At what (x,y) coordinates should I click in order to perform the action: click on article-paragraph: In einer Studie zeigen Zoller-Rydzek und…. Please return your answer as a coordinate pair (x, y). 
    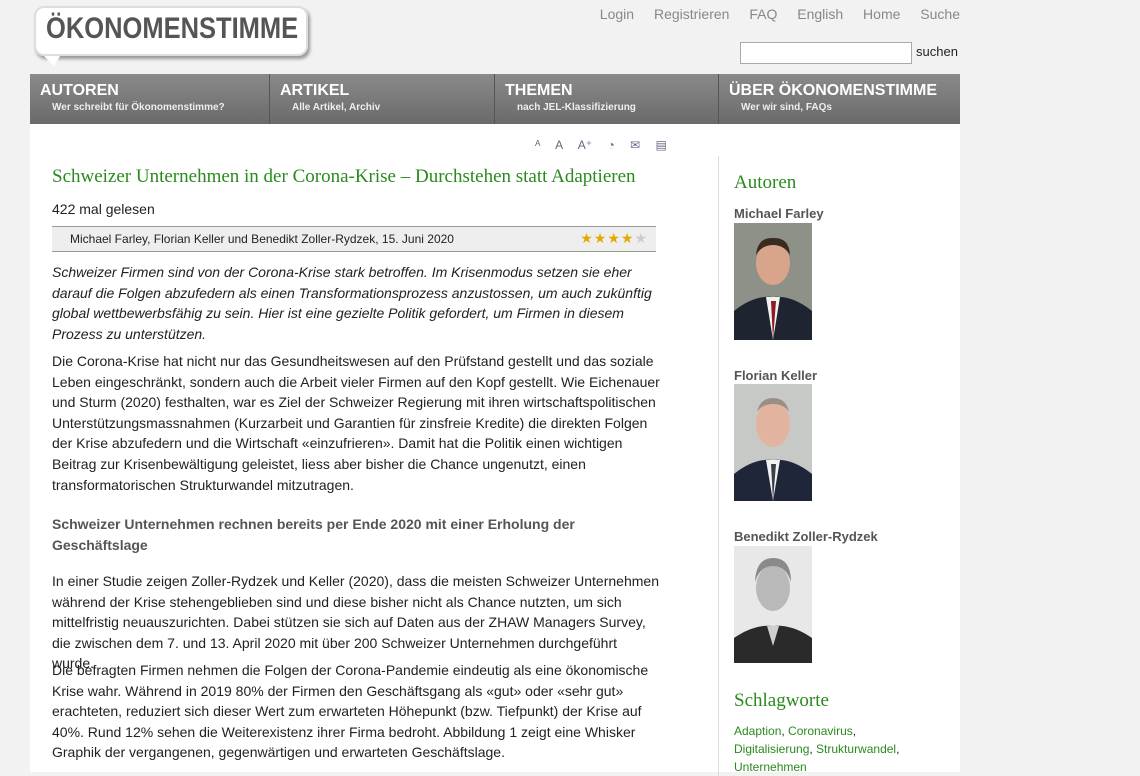
    Looking at the image, I should click on (355, 622).